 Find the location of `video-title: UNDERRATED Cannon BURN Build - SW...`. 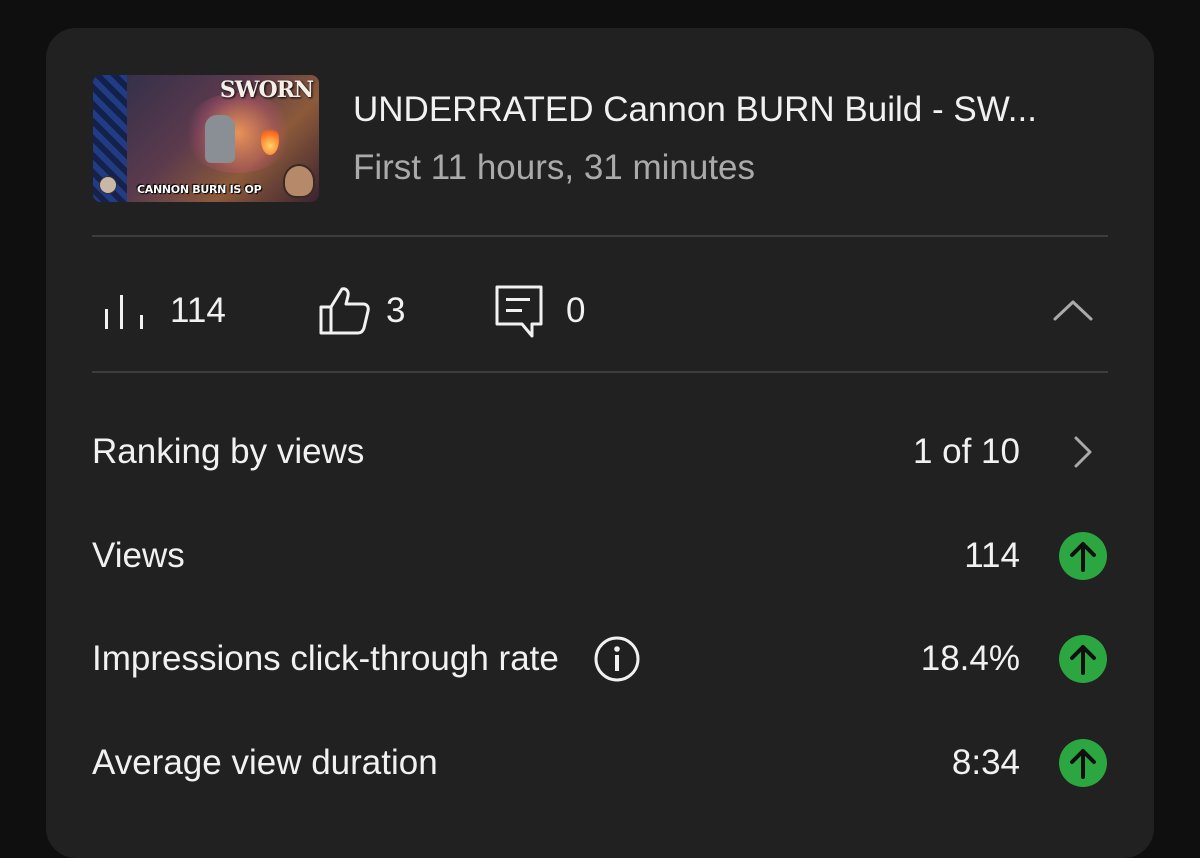

video-title: UNDERRATED Cannon BURN Build - SW... is located at coordinates (695, 110).